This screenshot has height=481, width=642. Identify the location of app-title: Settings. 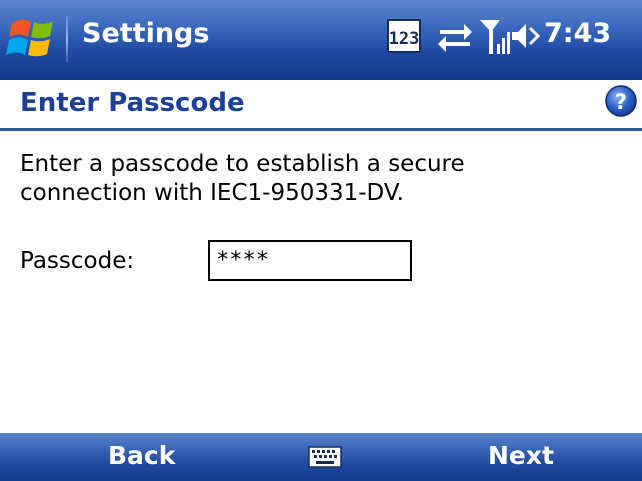
(146, 33).